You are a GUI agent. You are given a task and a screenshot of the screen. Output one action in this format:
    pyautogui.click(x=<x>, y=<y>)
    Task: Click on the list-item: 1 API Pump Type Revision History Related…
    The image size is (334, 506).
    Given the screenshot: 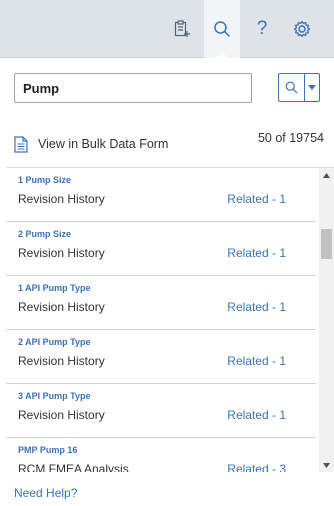 What is the action you would take?
    pyautogui.click(x=161, y=303)
    